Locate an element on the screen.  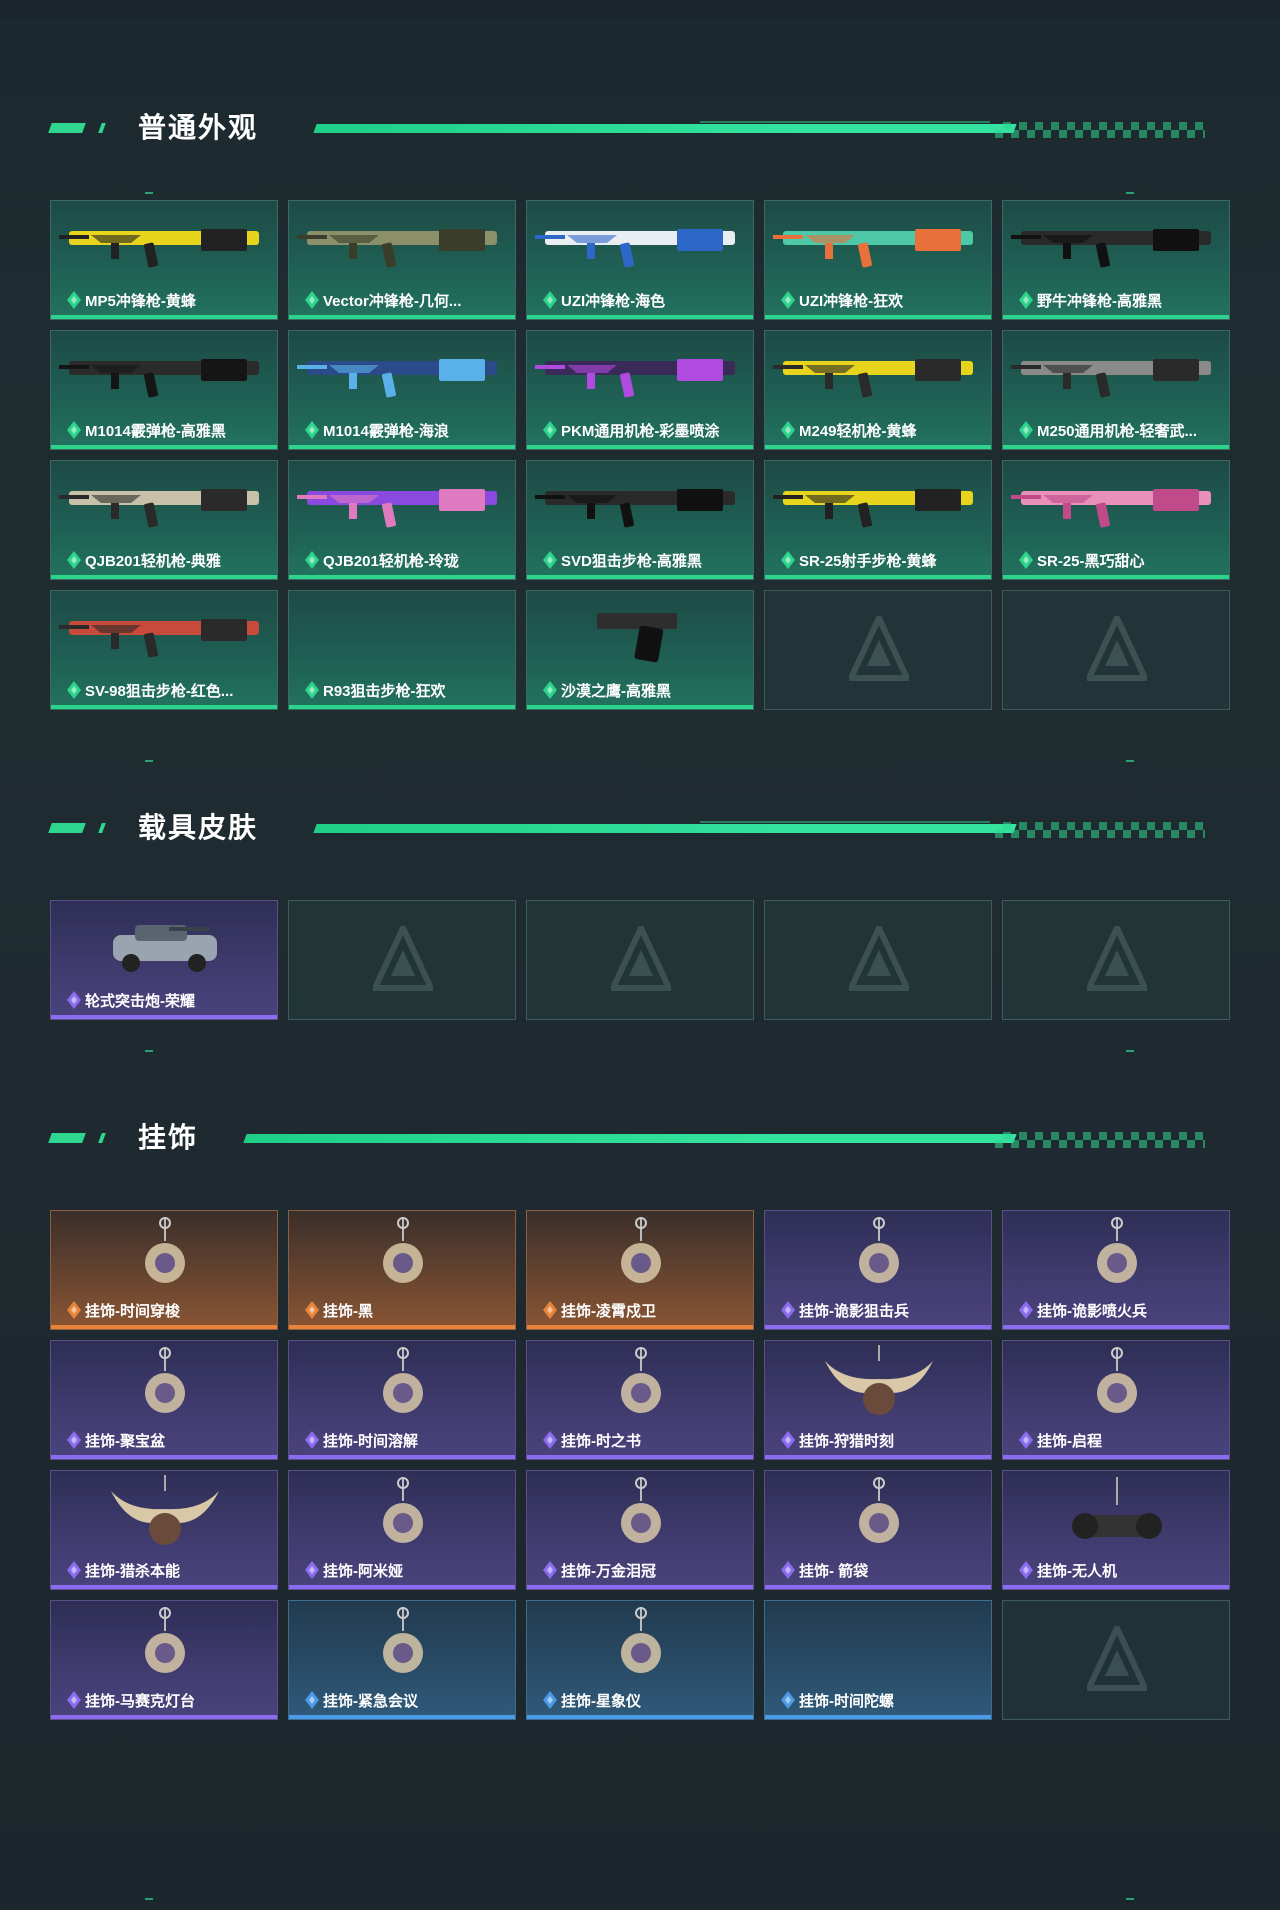
item-card: 挂饰-时之书 is located at coordinates (640, 1400).